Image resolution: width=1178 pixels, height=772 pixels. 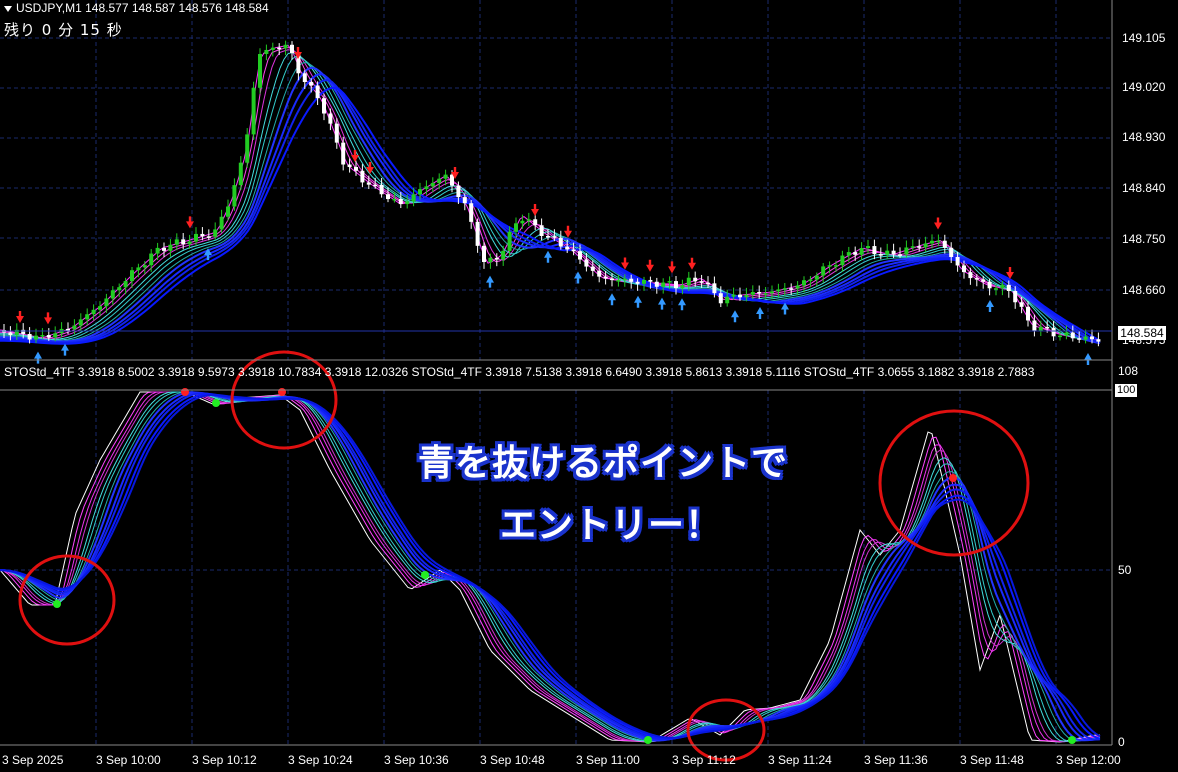 What do you see at coordinates (1128, 371) in the screenshot?
I see `indicator-axis-label: 108` at bounding box center [1128, 371].